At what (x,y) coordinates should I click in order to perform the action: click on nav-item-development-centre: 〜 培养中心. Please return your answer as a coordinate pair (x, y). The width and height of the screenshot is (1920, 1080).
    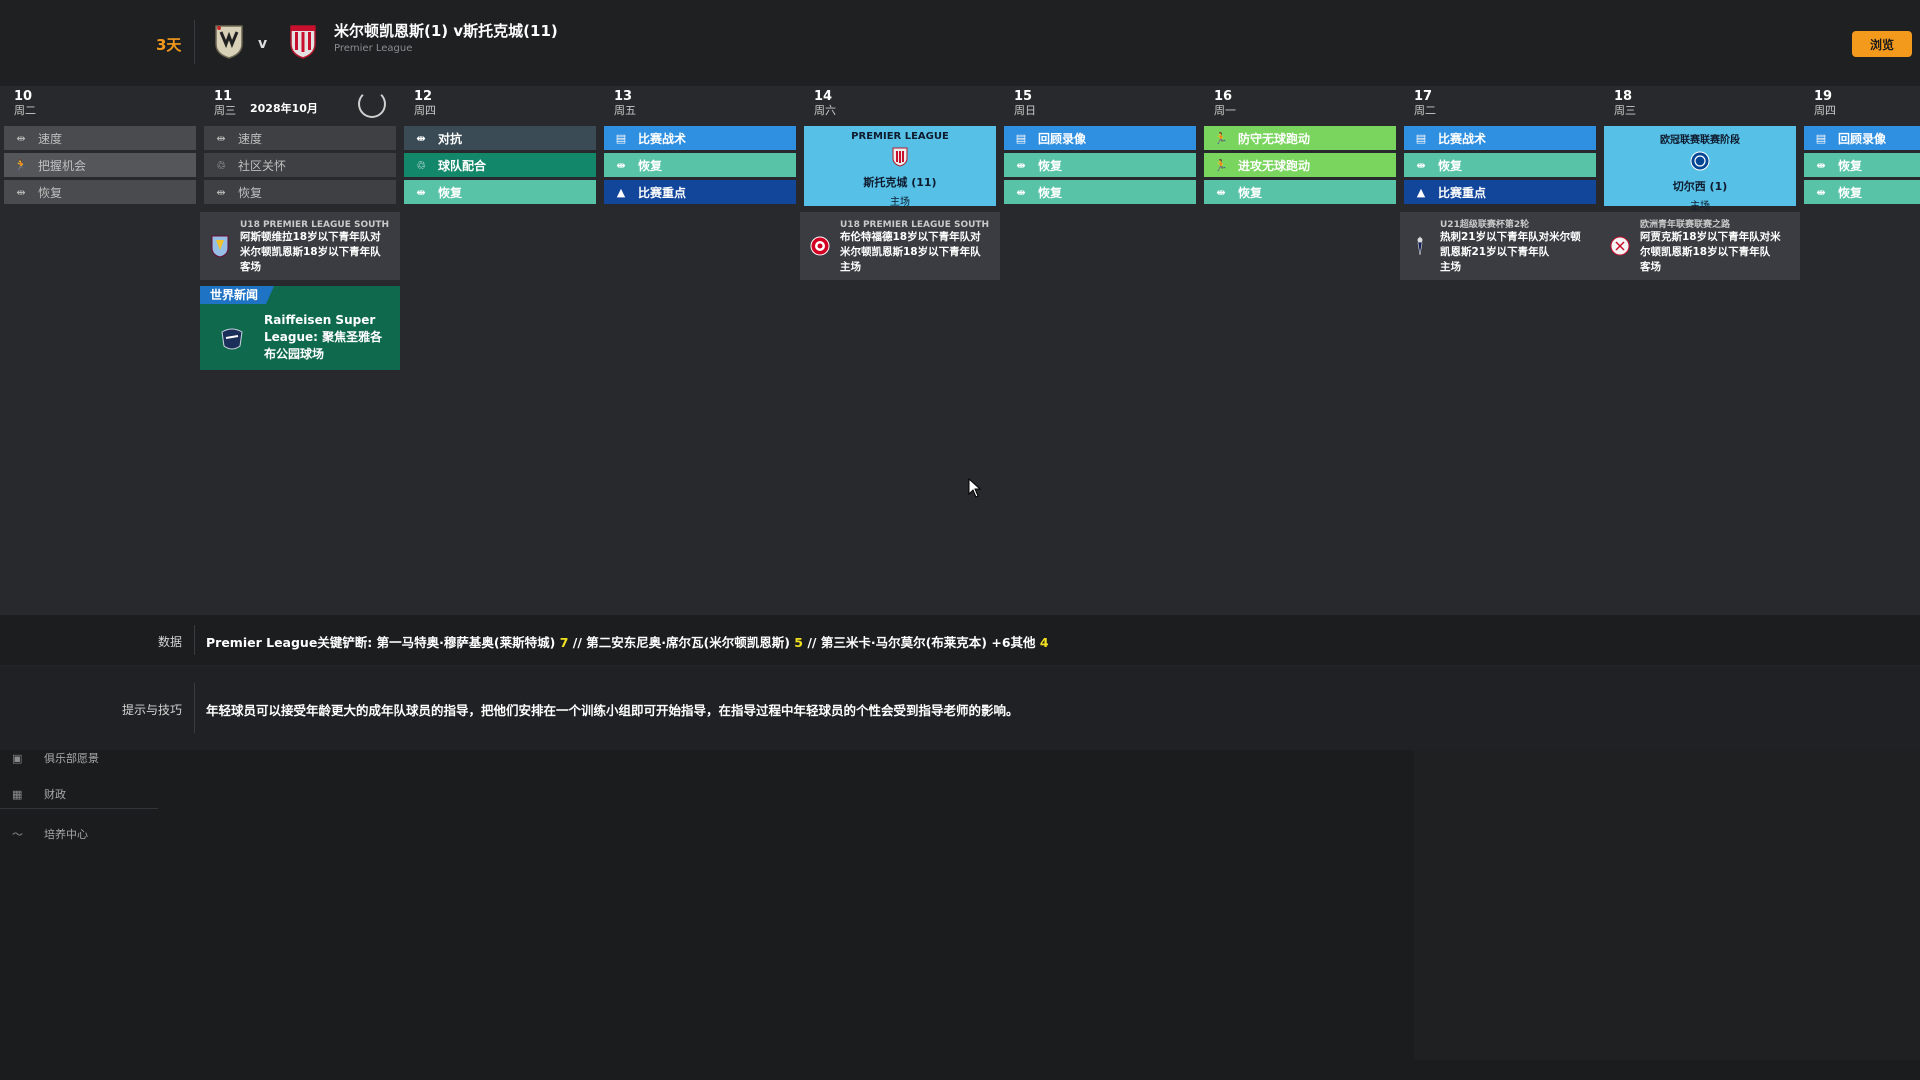
    Looking at the image, I should click on (50, 834).